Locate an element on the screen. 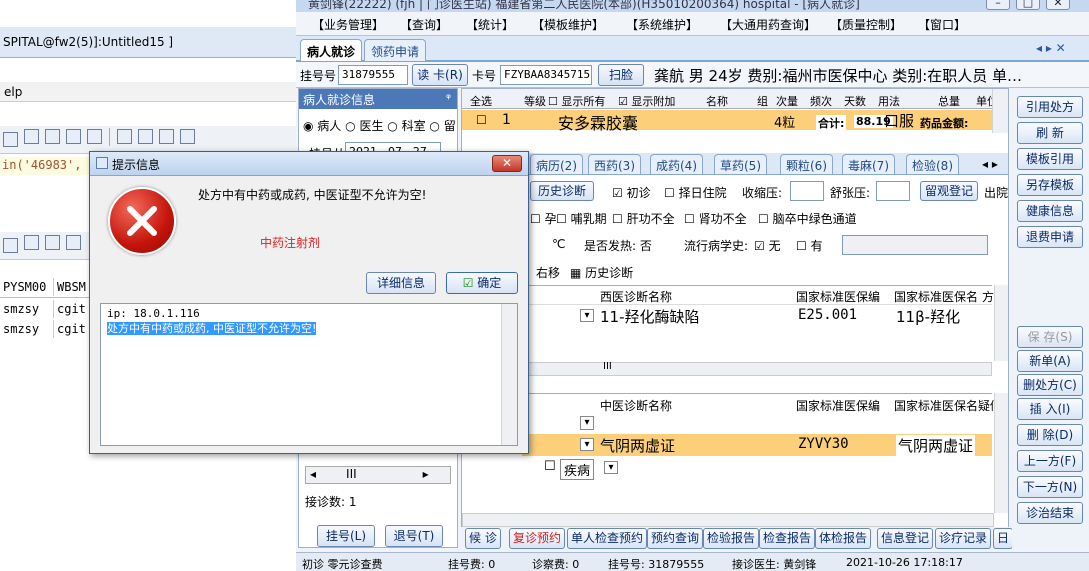  ok-button: ☑ 确定 is located at coordinates (482, 283).